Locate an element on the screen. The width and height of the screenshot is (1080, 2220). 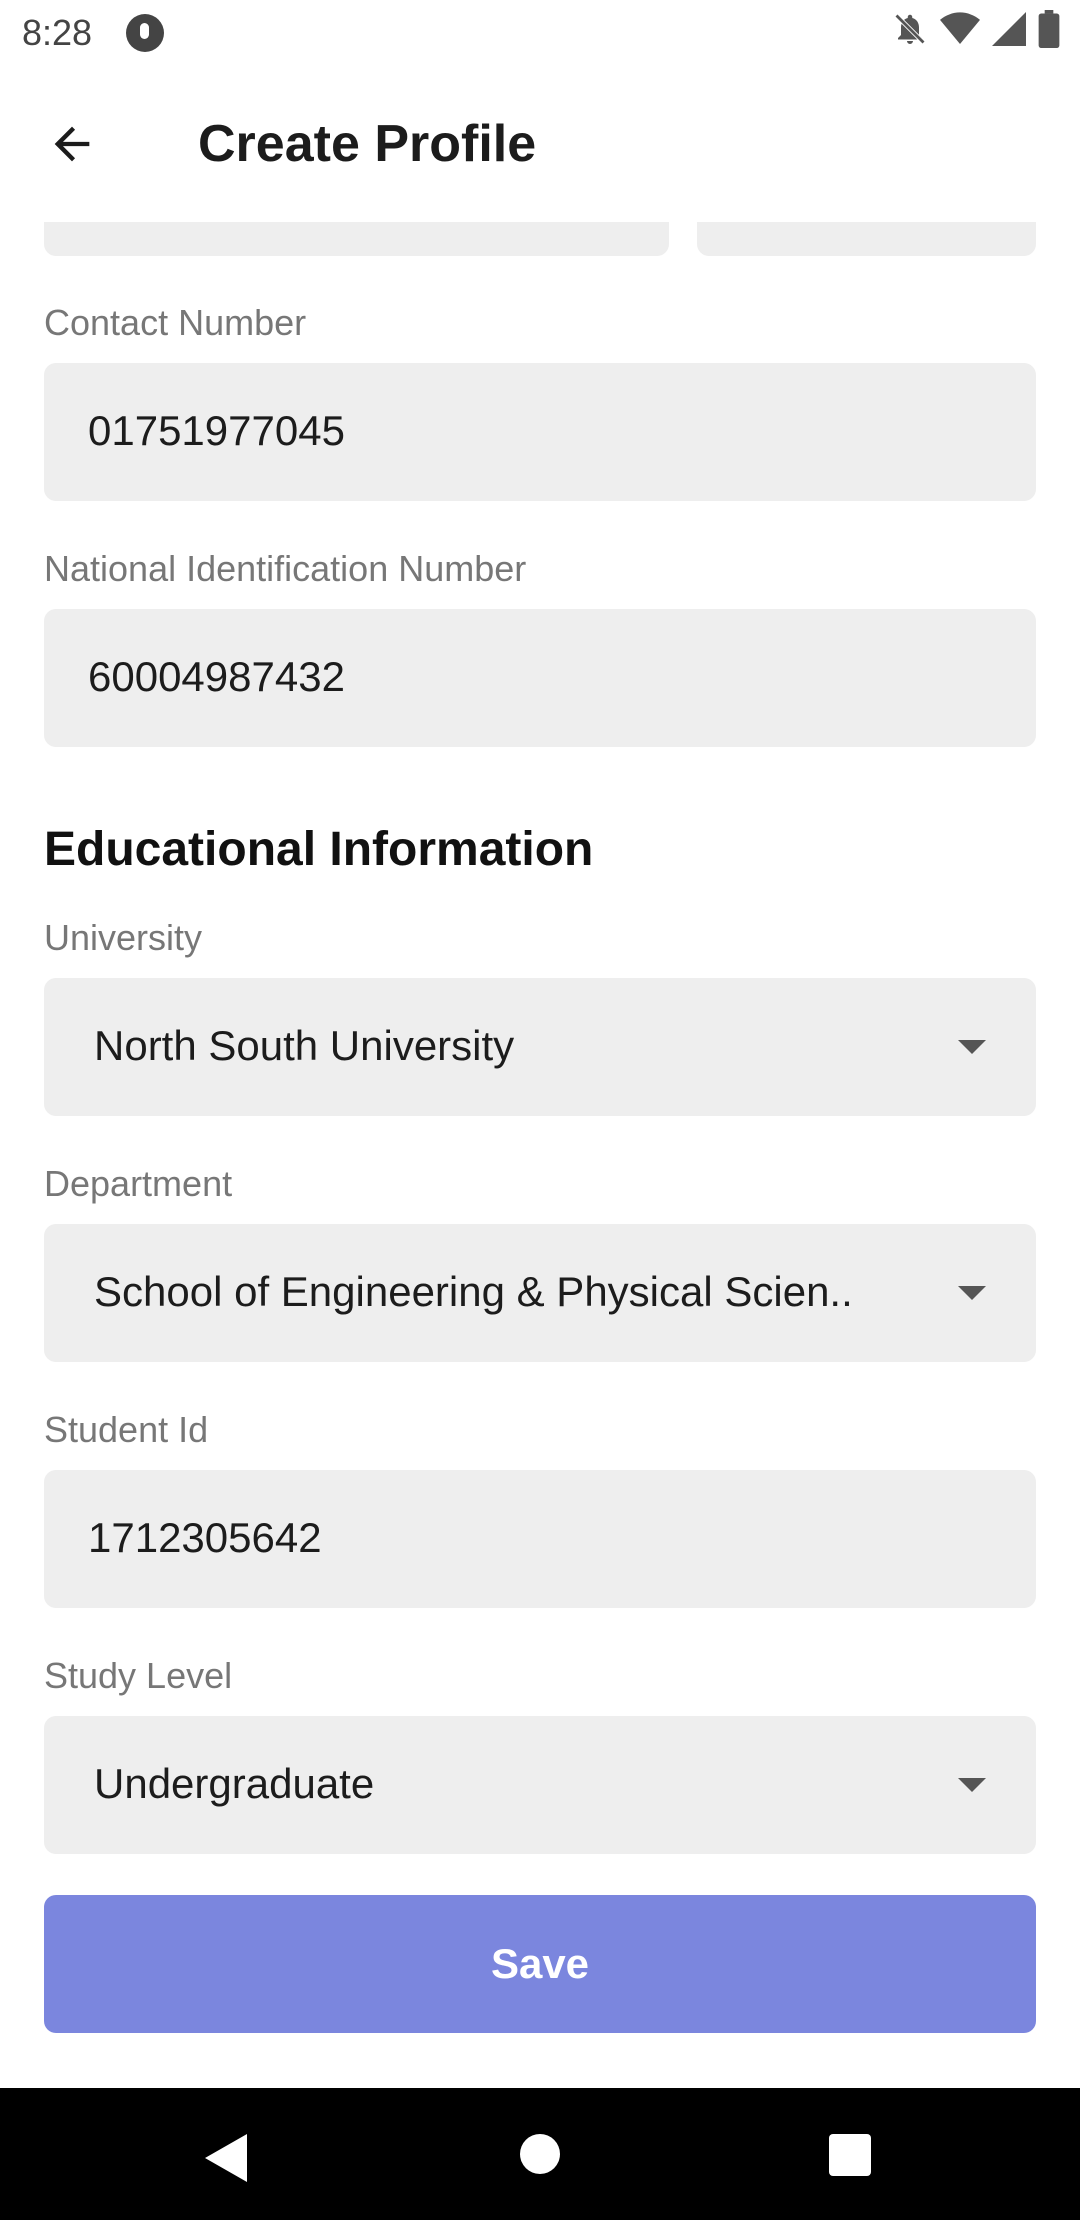
nav-back-icon is located at coordinates (226, 2158).